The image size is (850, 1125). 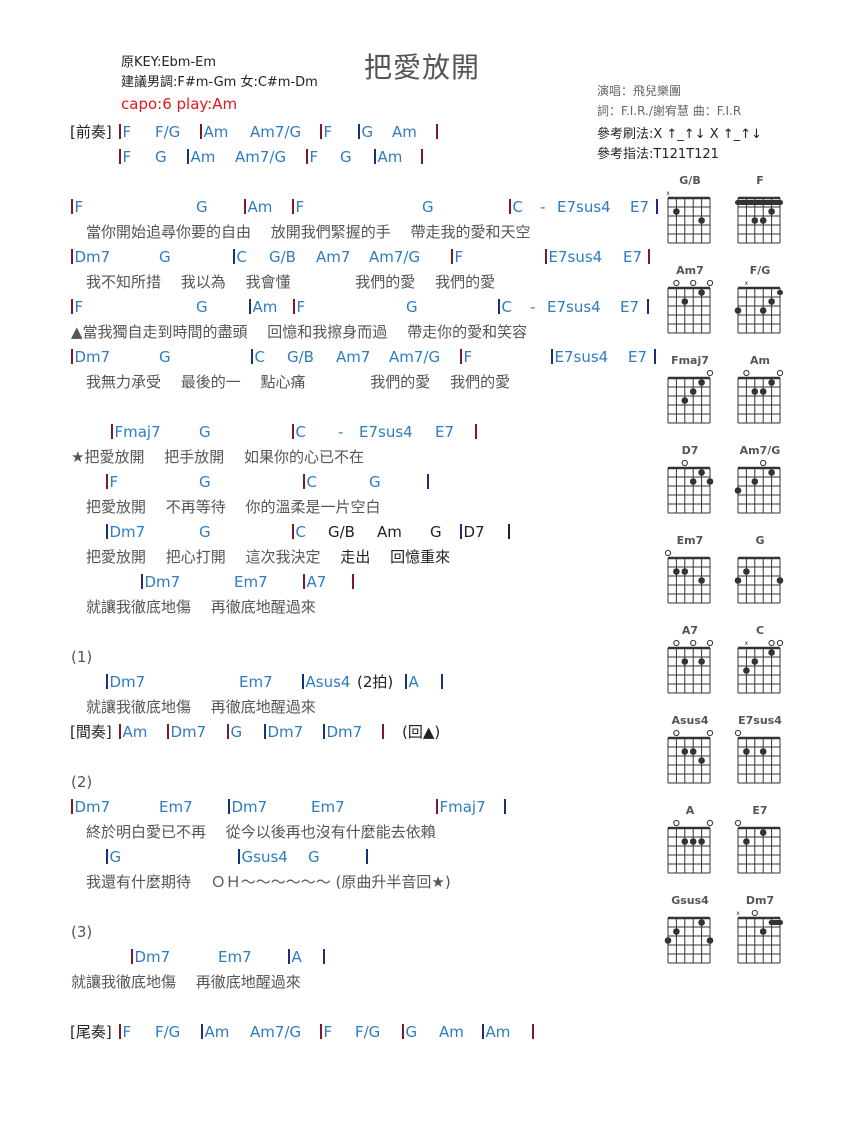 What do you see at coordinates (91, 132) in the screenshot?
I see `section-label: [前奏]` at bounding box center [91, 132].